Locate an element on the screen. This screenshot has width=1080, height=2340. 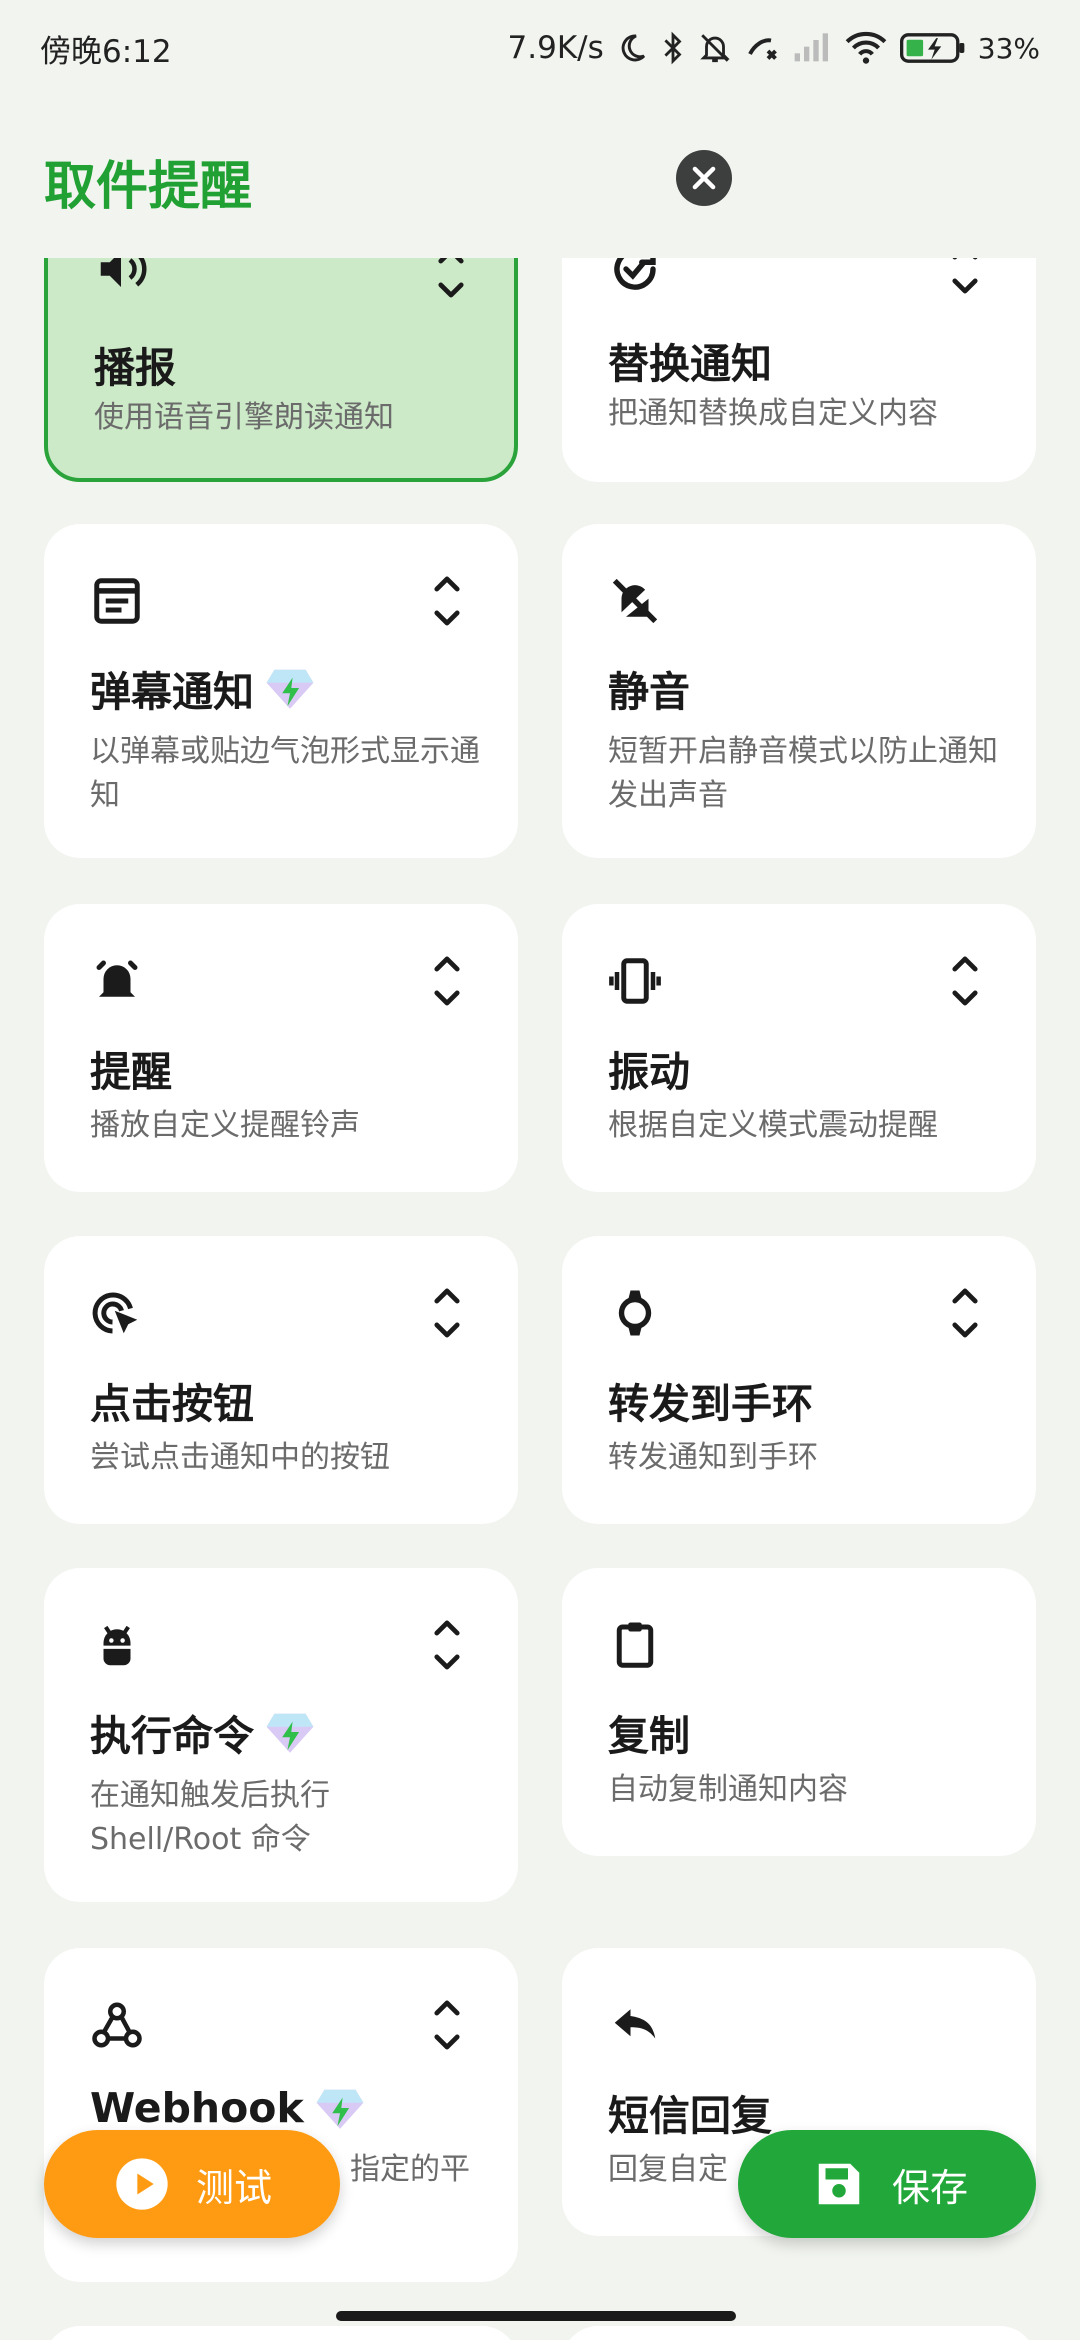
call-missed-icon is located at coordinates (762, 49).